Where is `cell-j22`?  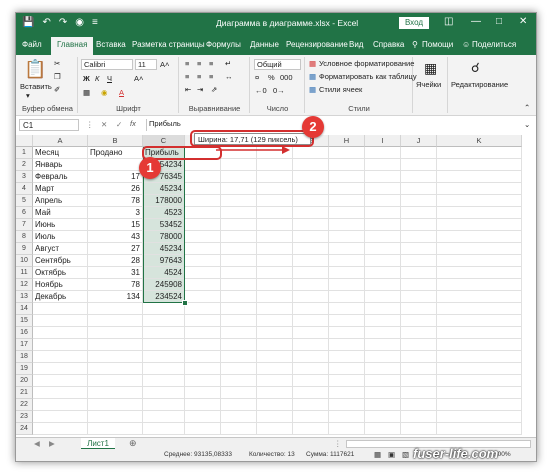 cell-j22 is located at coordinates (419, 405).